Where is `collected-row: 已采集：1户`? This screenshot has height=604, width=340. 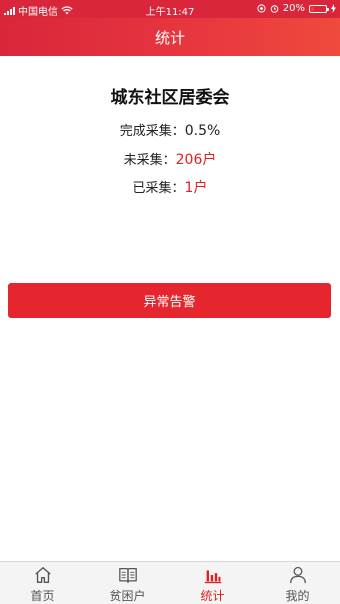 collected-row: 已采集：1户 is located at coordinates (170, 187).